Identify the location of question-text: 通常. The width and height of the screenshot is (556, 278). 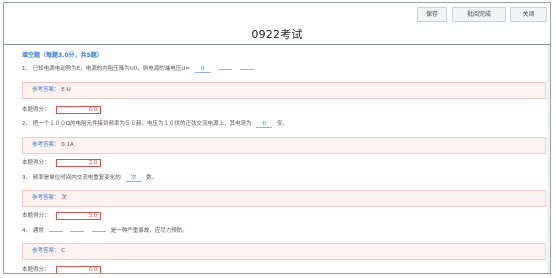
(38, 231).